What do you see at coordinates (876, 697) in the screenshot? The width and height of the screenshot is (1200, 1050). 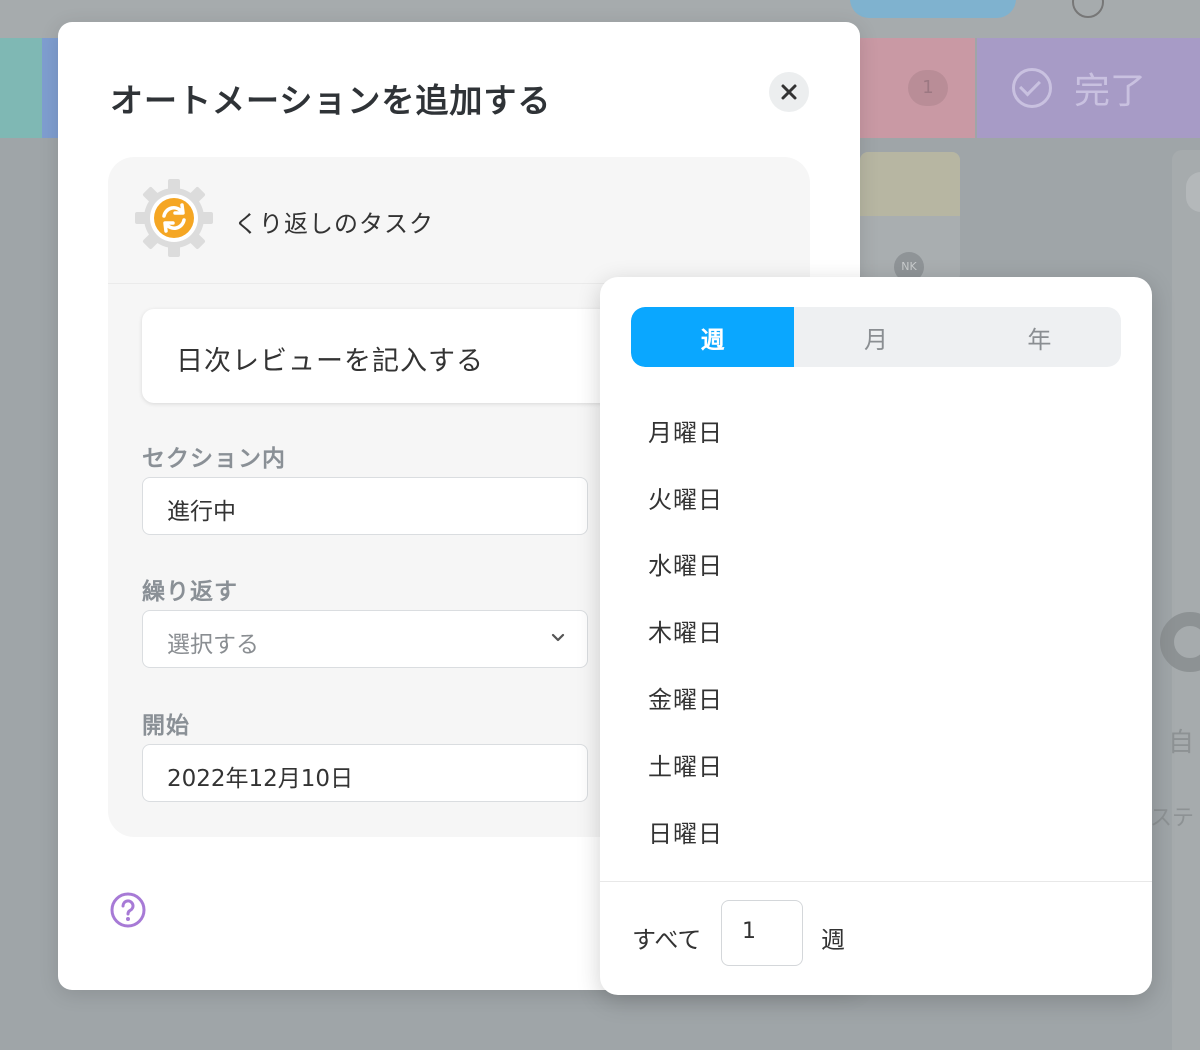 I see `weekday-option-friday: 金曜日` at bounding box center [876, 697].